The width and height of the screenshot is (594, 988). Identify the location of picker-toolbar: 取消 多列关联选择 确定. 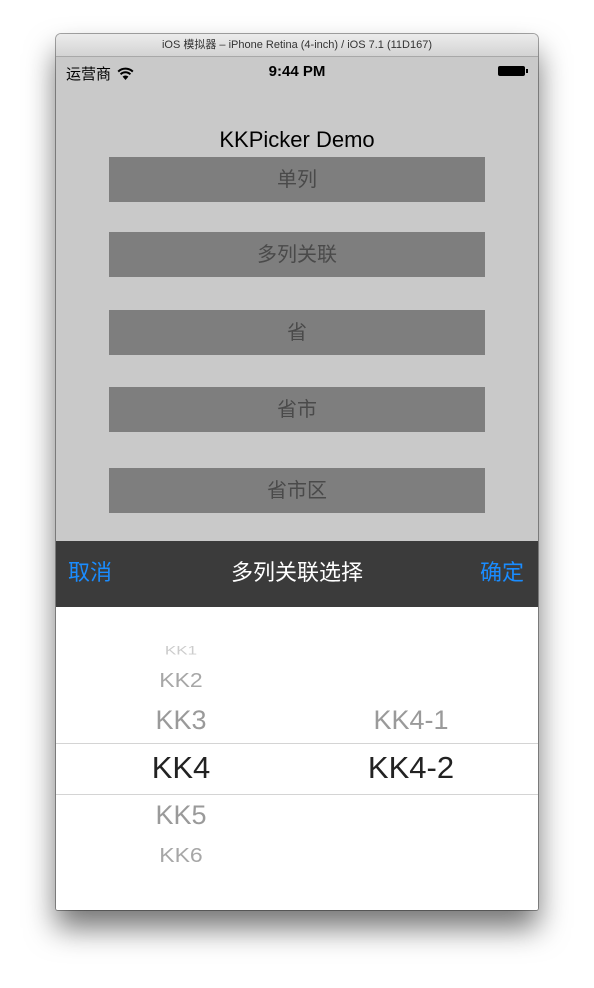
(297, 574).